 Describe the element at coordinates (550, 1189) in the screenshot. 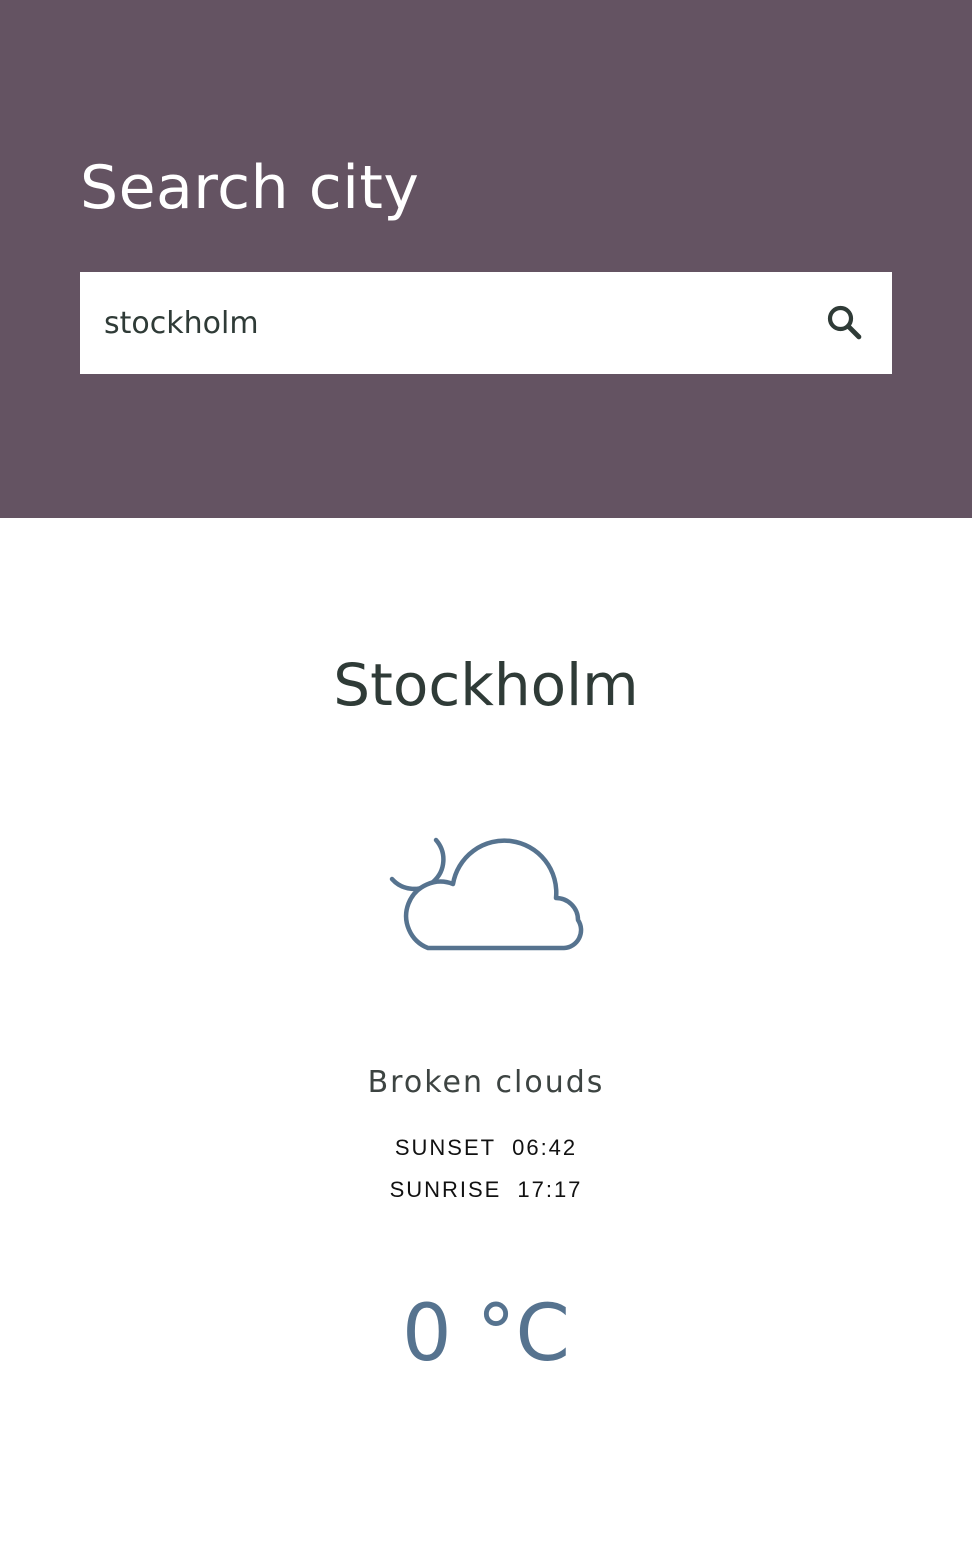

I see `sunrise-time: 17:17` at that location.